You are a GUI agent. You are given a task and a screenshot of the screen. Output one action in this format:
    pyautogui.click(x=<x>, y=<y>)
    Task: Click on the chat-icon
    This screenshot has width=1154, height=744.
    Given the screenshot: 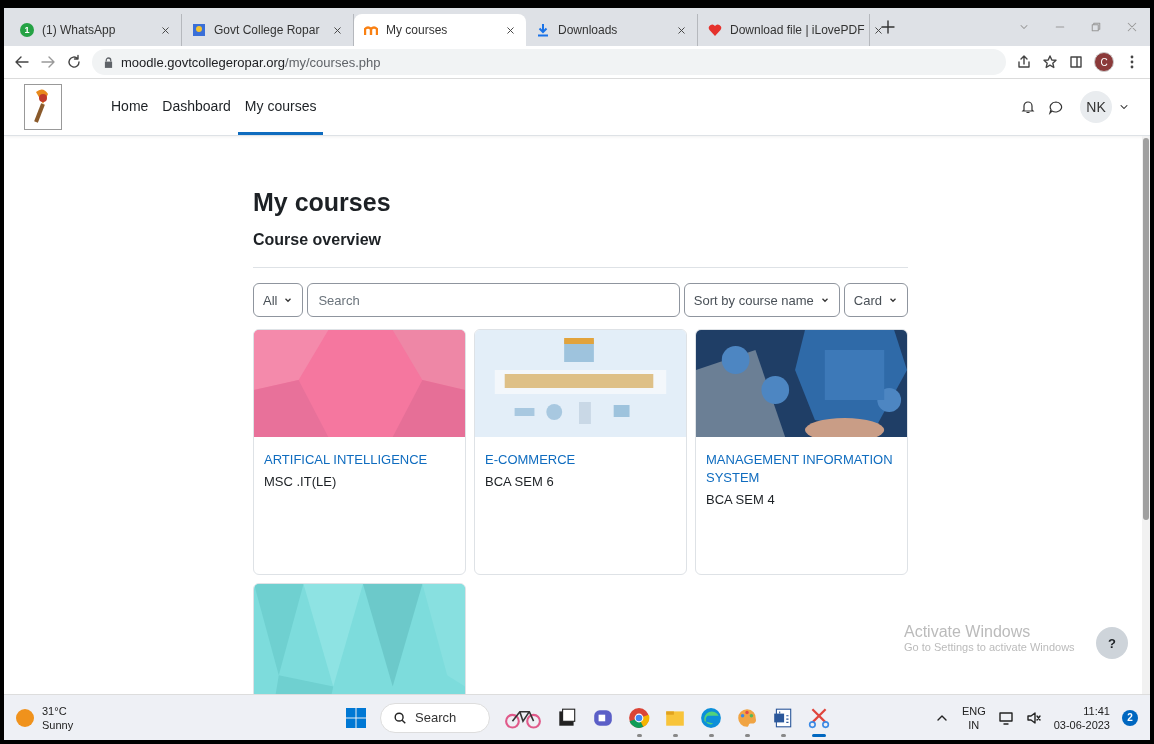 What is the action you would take?
    pyautogui.click(x=1056, y=107)
    